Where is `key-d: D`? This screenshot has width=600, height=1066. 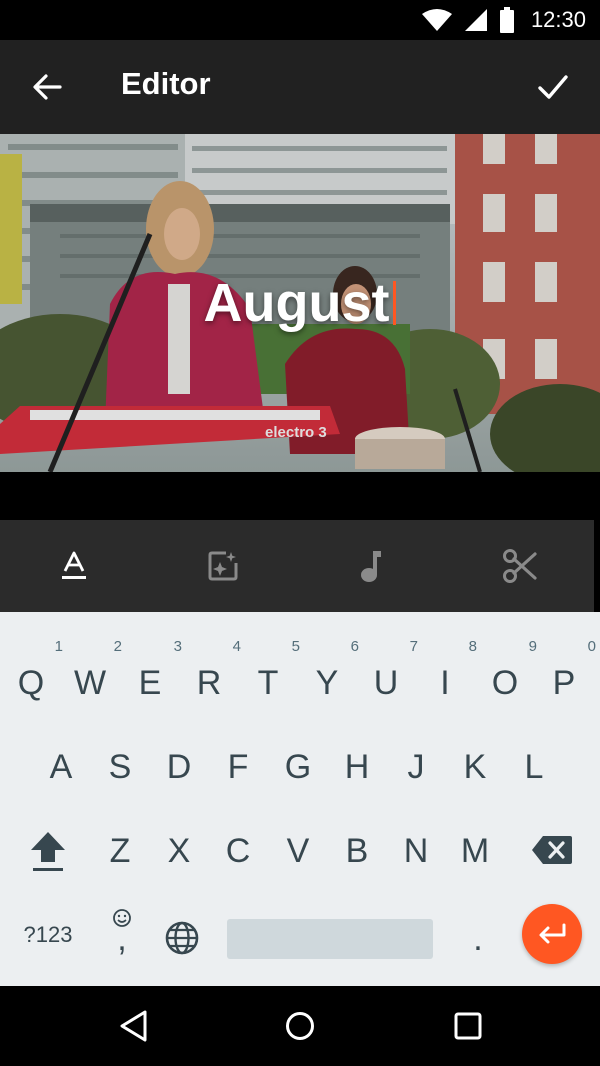
key-d: D is located at coordinates (179, 767).